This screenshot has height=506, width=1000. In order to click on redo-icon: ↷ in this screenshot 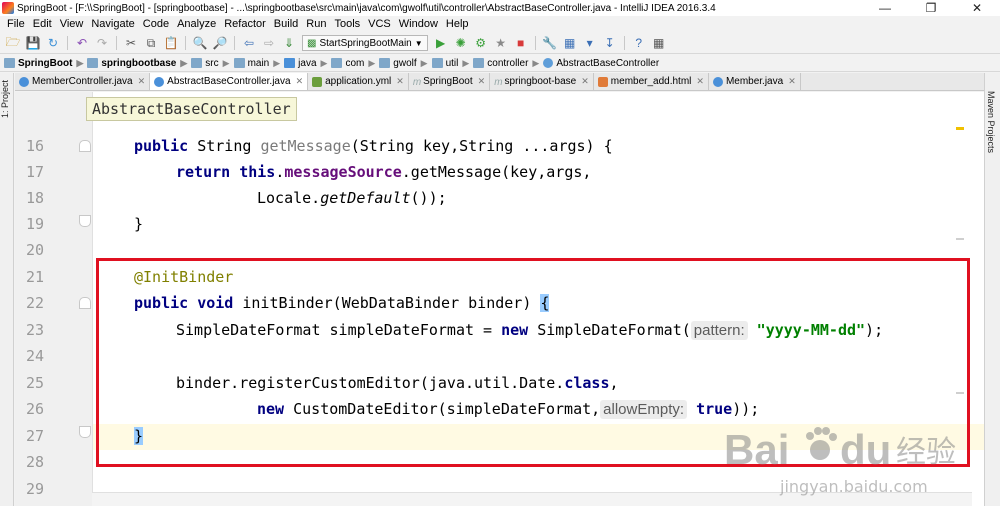, I will do `click(102, 43)`.